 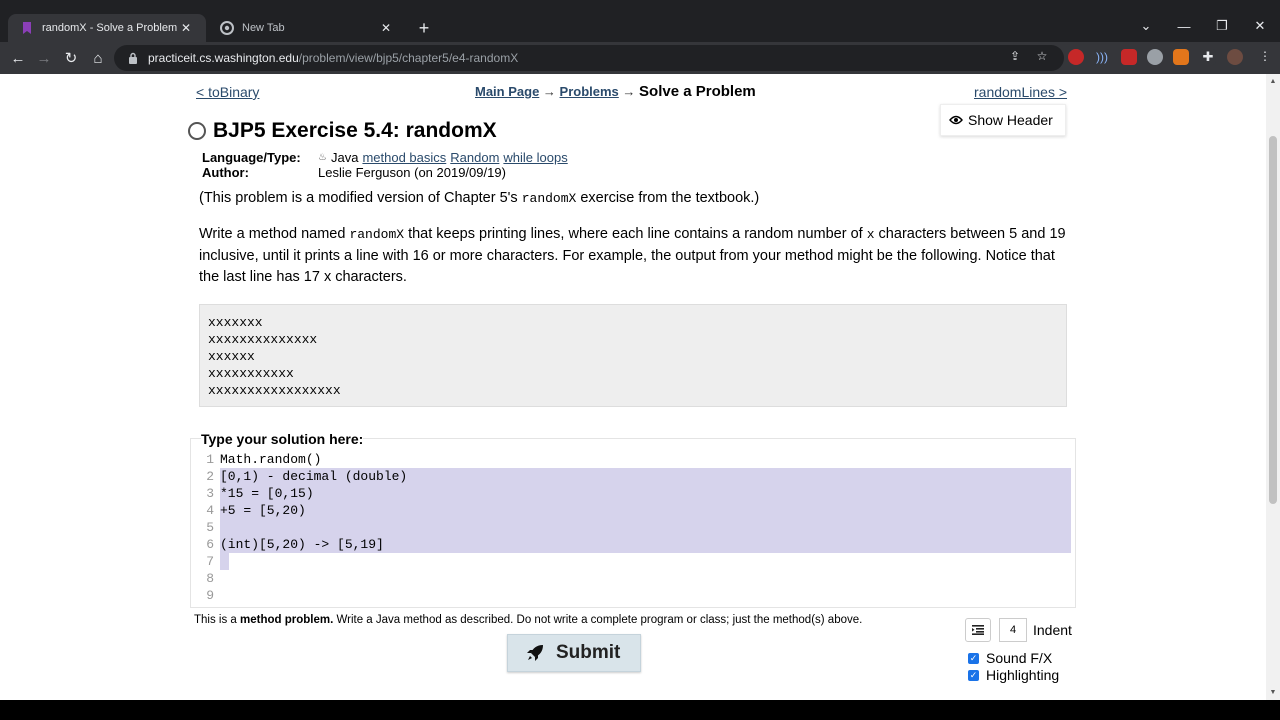 I want to click on language-value: Java, so click(x=344, y=157).